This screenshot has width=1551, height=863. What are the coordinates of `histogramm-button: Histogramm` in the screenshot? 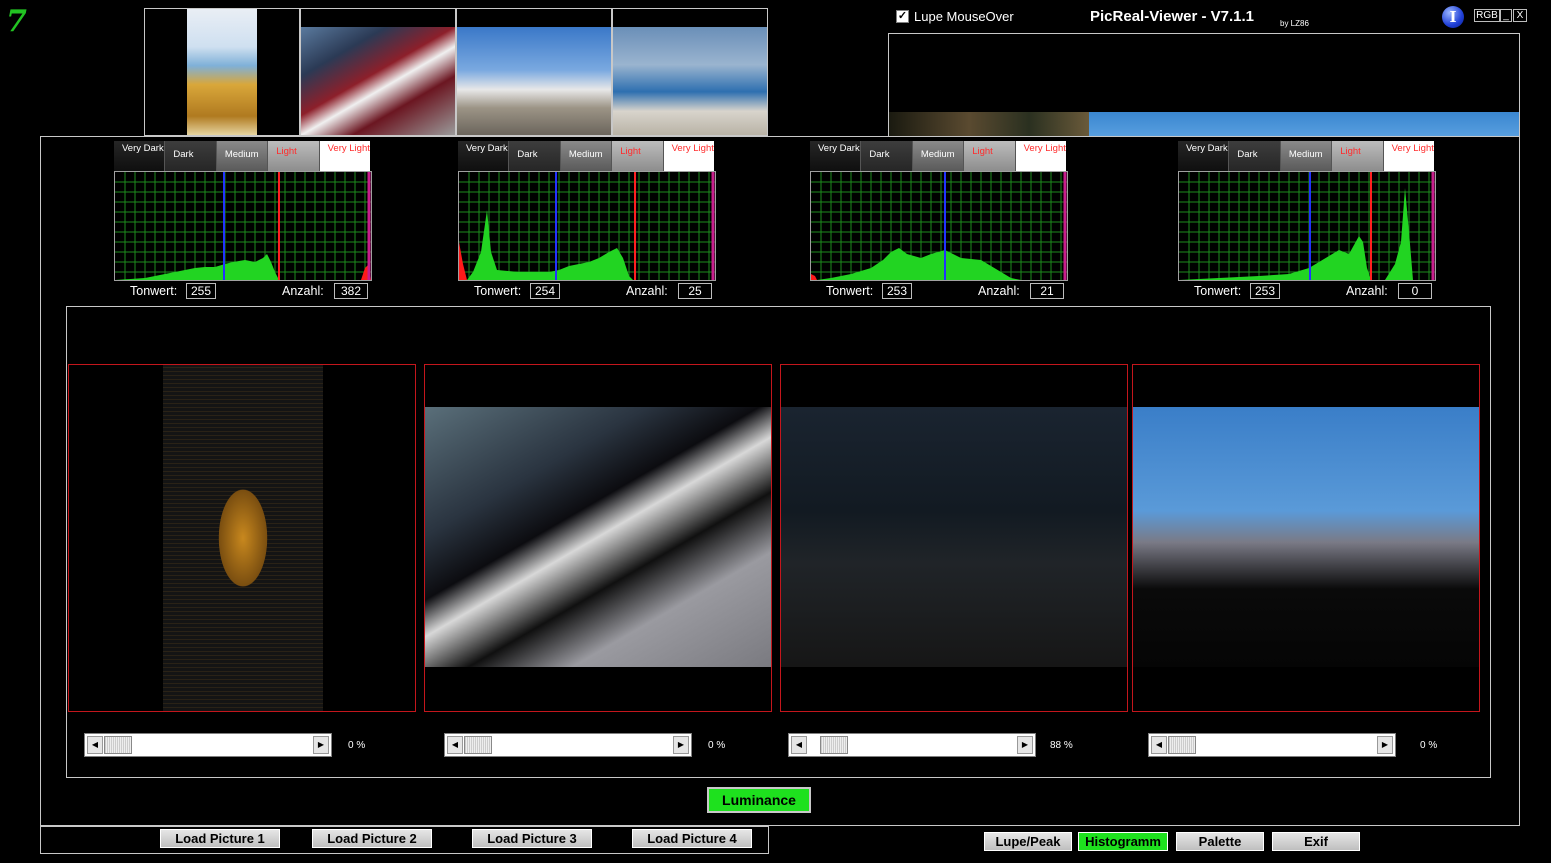 It's located at (1123, 841).